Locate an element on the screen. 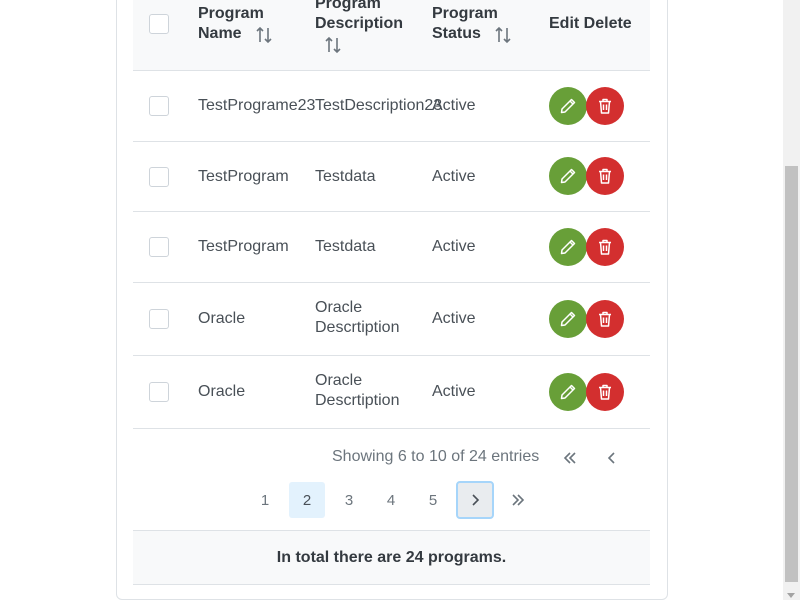 The width and height of the screenshot is (800, 600). vertical-scrollbar is located at coordinates (791, 300).